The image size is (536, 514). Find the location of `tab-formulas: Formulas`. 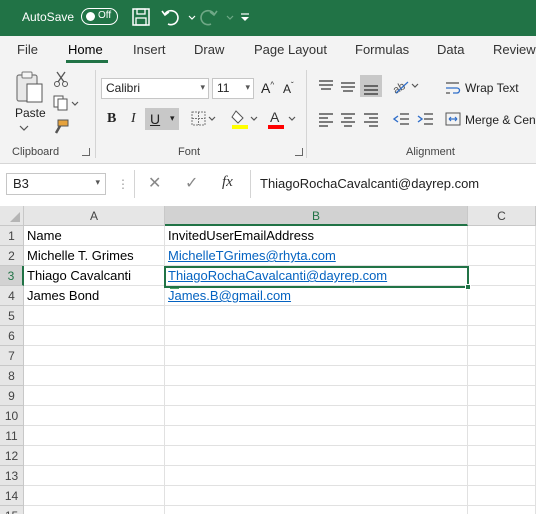

tab-formulas: Formulas is located at coordinates (382, 49).